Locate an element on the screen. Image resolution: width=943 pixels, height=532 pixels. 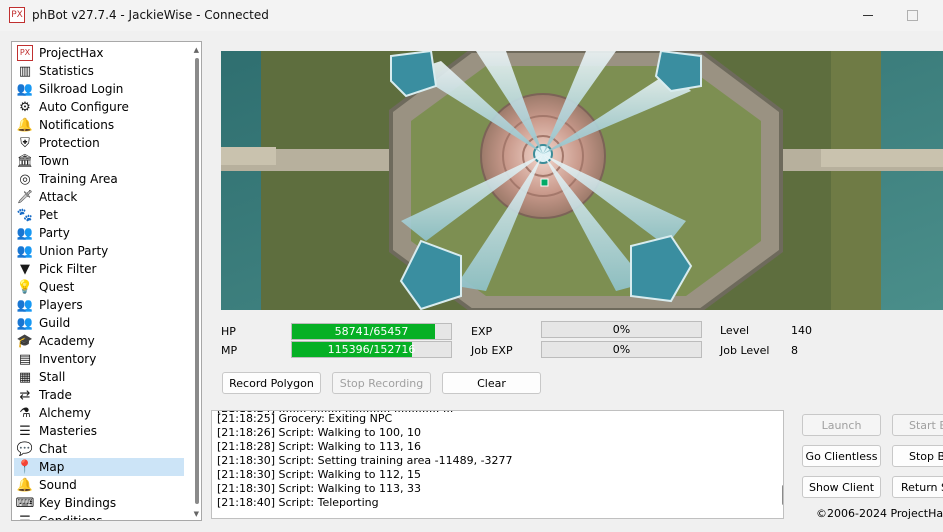
sidebar-item-statistics: ▥ Statistics is located at coordinates (99, 71).